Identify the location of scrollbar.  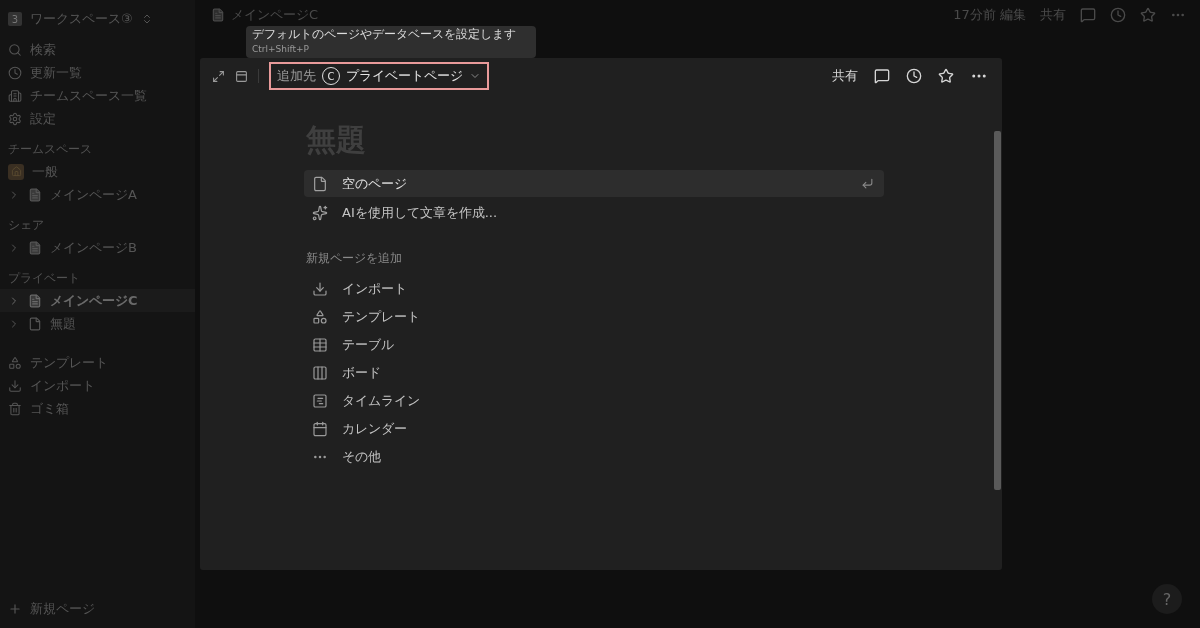
(997, 310).